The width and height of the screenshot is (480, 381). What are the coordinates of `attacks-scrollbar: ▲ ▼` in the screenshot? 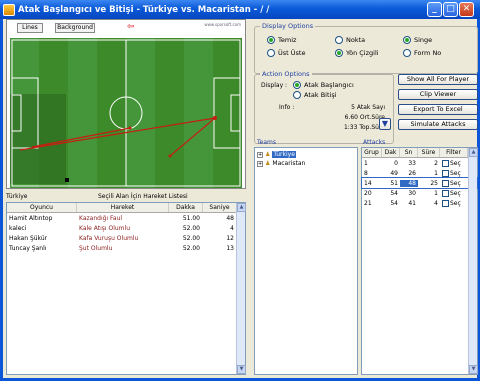 It's located at (473, 261).